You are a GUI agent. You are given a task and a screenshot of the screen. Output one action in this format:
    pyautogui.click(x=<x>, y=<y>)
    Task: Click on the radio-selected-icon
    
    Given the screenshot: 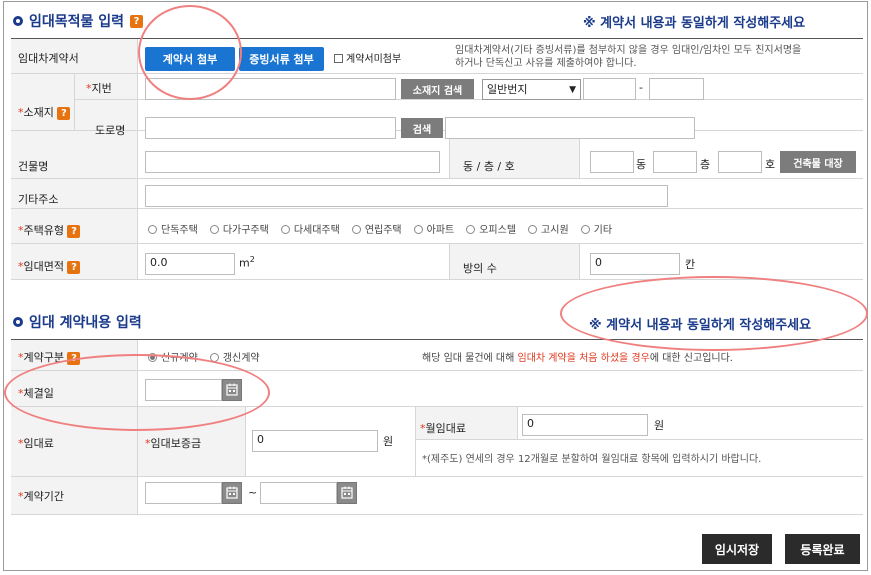 What is the action you would take?
    pyautogui.click(x=152, y=357)
    